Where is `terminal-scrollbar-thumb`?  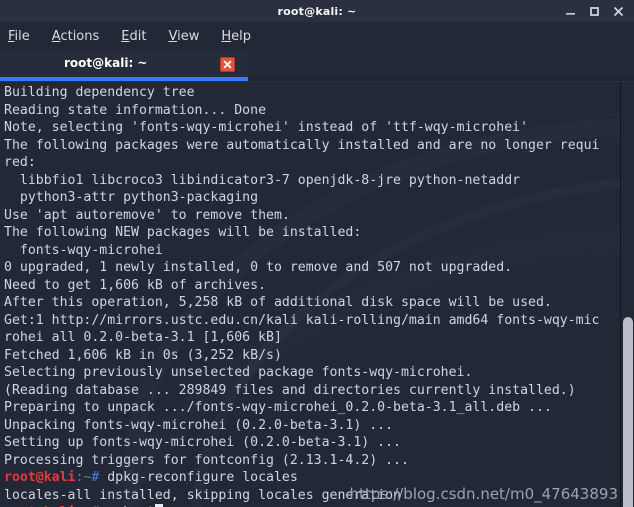
terminal-scrollbar-thumb is located at coordinates (628, 412).